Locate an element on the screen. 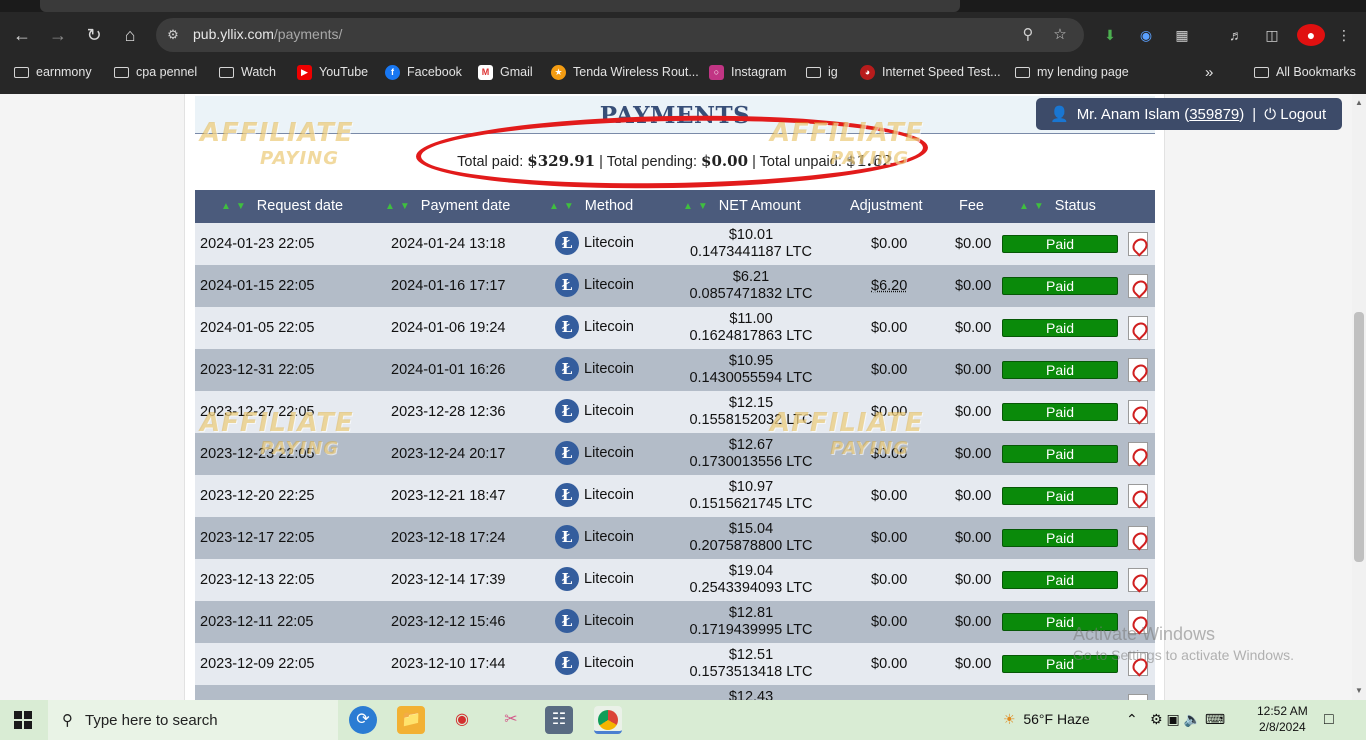 Image resolution: width=1366 pixels, height=740 pixels. site-info-icon: ⚙ is located at coordinates (173, 35).